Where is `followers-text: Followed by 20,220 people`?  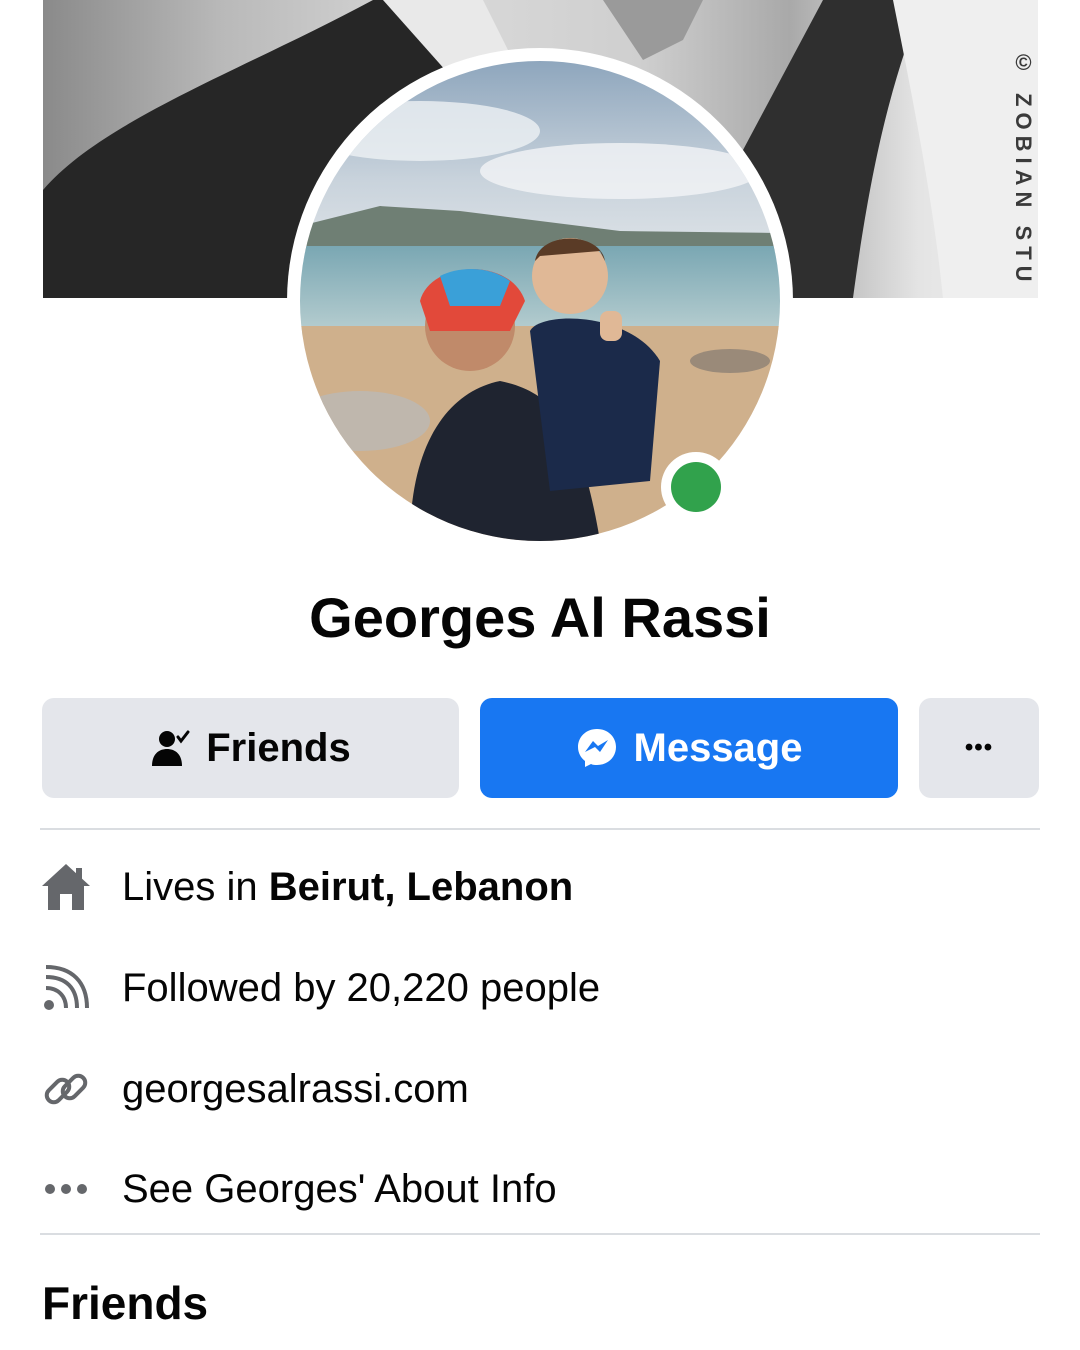 followers-text: Followed by 20,220 people is located at coordinates (361, 987).